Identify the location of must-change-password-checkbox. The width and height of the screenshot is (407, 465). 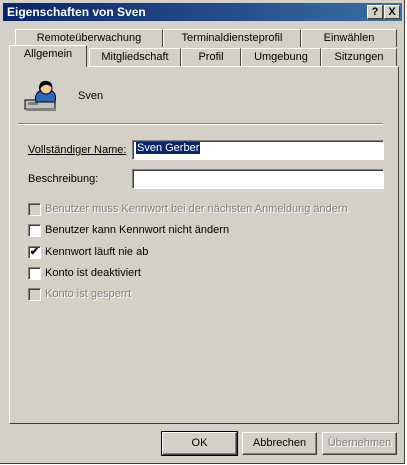
(34, 209).